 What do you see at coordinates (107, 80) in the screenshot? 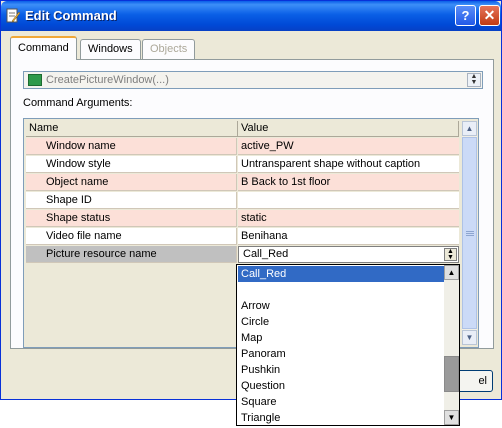
I see `command-select-value: CreatePictureWindow(...)` at bounding box center [107, 80].